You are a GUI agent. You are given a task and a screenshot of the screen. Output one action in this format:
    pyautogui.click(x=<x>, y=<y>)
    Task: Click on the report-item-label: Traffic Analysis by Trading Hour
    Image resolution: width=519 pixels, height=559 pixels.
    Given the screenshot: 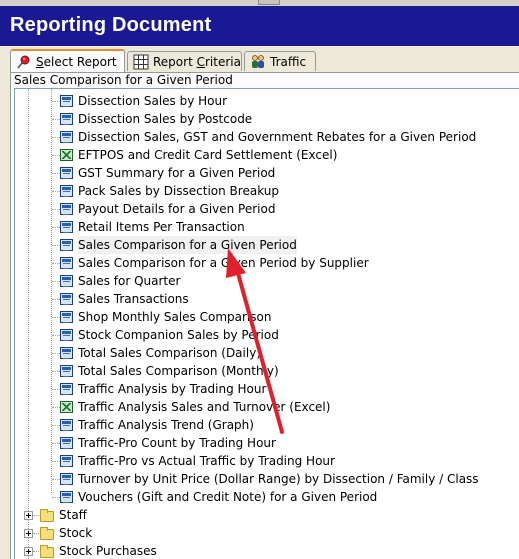 What is the action you would take?
    pyautogui.click(x=172, y=389)
    